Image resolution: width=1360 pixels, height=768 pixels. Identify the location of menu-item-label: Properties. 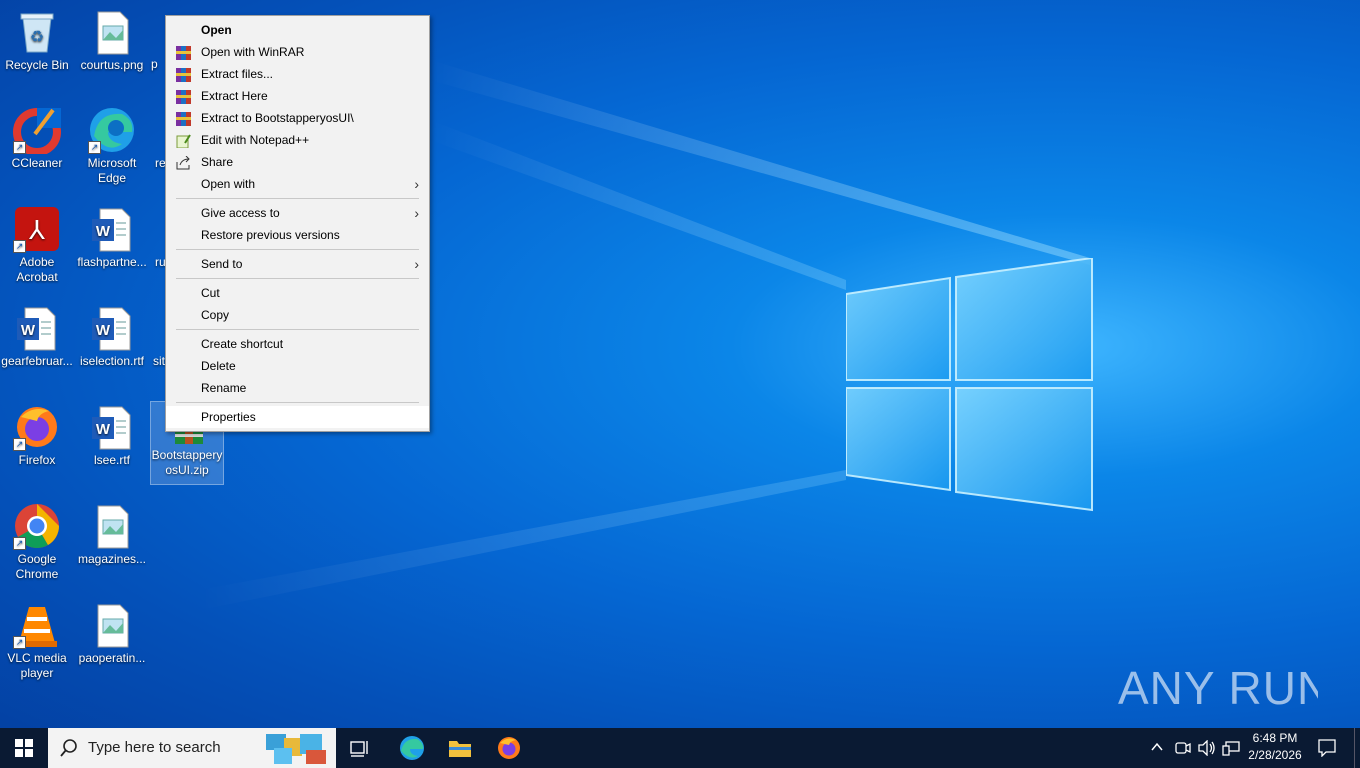
(228, 417).